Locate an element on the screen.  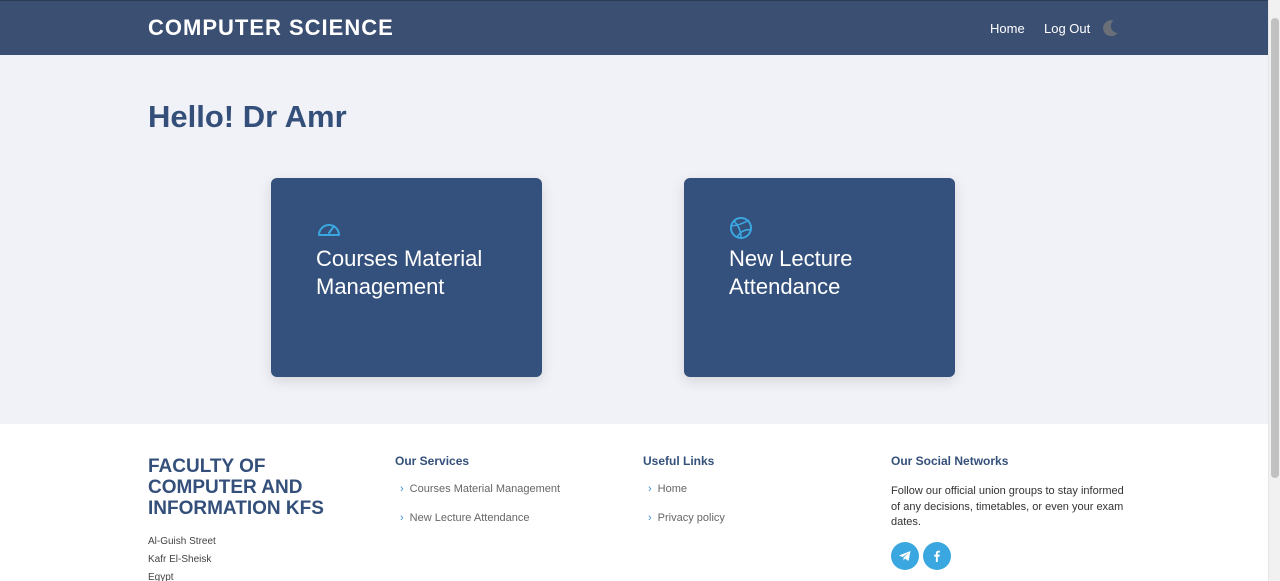
service-link-attendance: › New Lecture Attendance is located at coordinates (465, 518).